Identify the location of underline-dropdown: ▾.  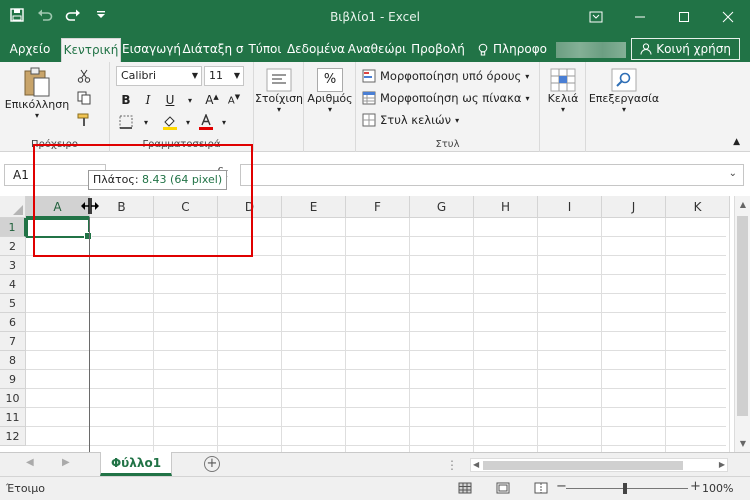
(190, 100).